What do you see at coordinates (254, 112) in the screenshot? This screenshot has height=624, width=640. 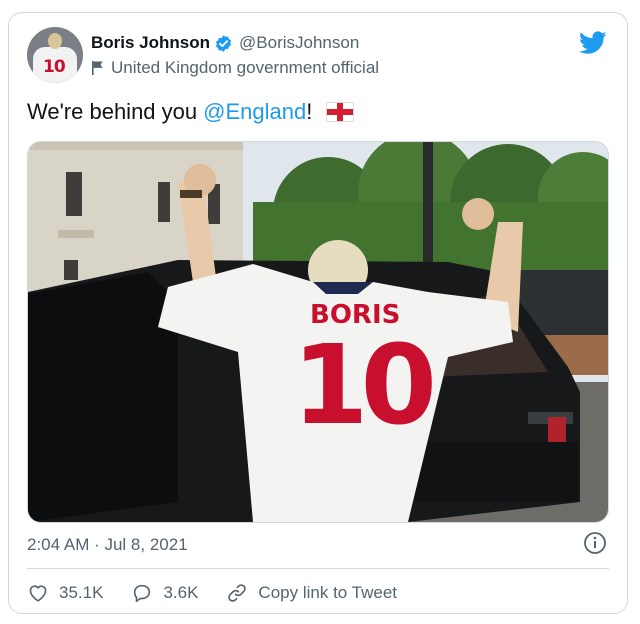 I see `mention-link: @England` at bounding box center [254, 112].